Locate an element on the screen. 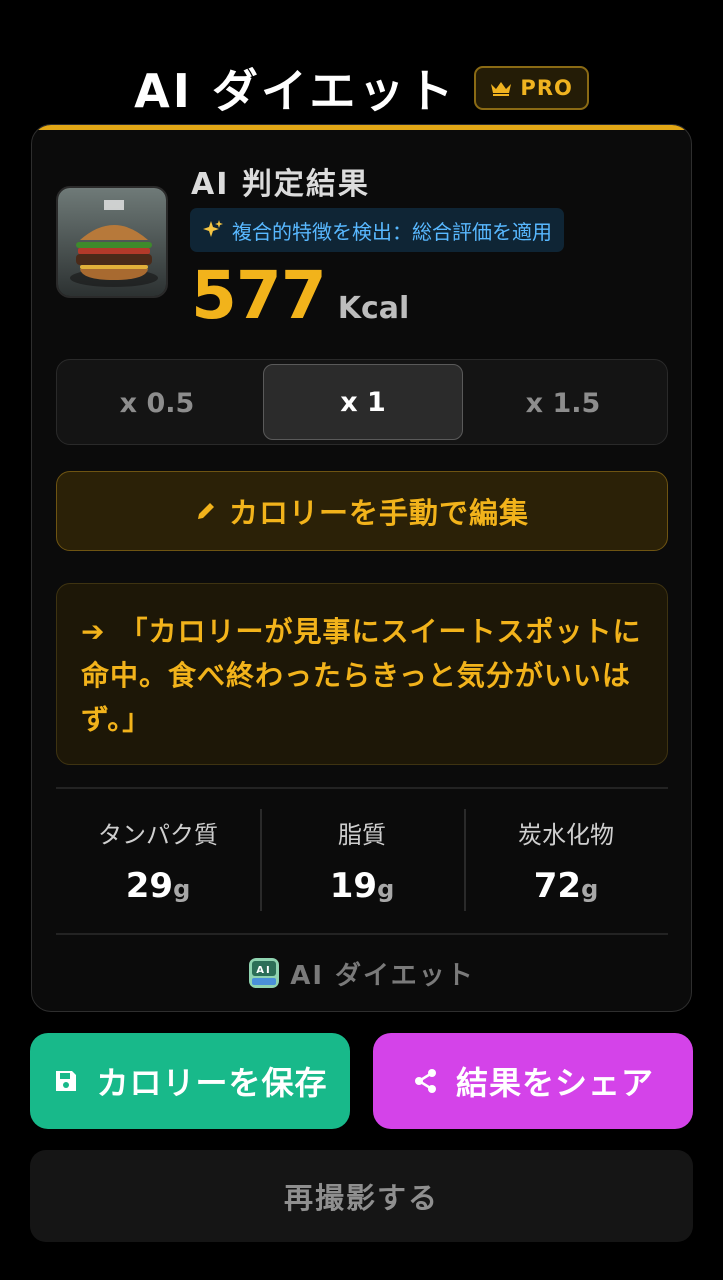  detection-tag: 複合的特徴を検出：総合評価を適用 is located at coordinates (377, 230).